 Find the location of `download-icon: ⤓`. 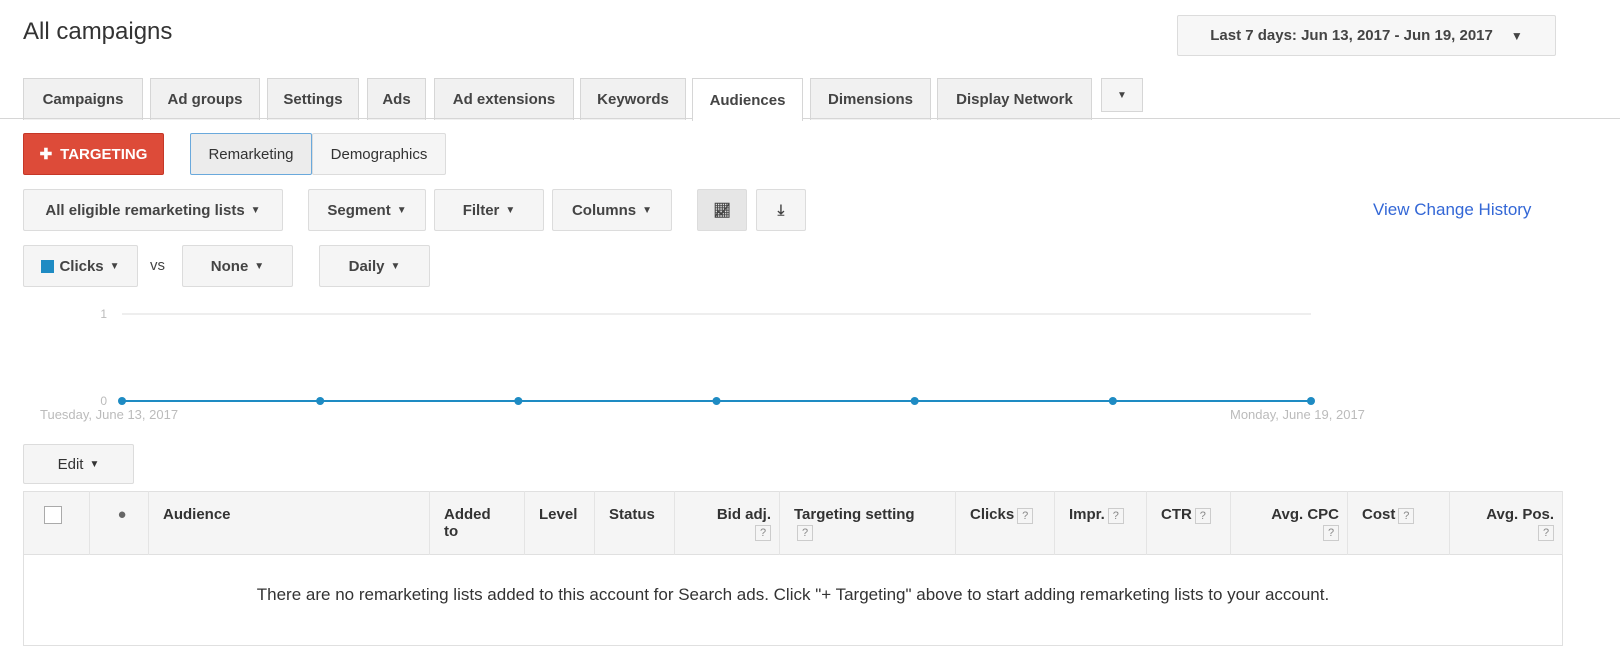

download-icon: ⤓ is located at coordinates (781, 210).